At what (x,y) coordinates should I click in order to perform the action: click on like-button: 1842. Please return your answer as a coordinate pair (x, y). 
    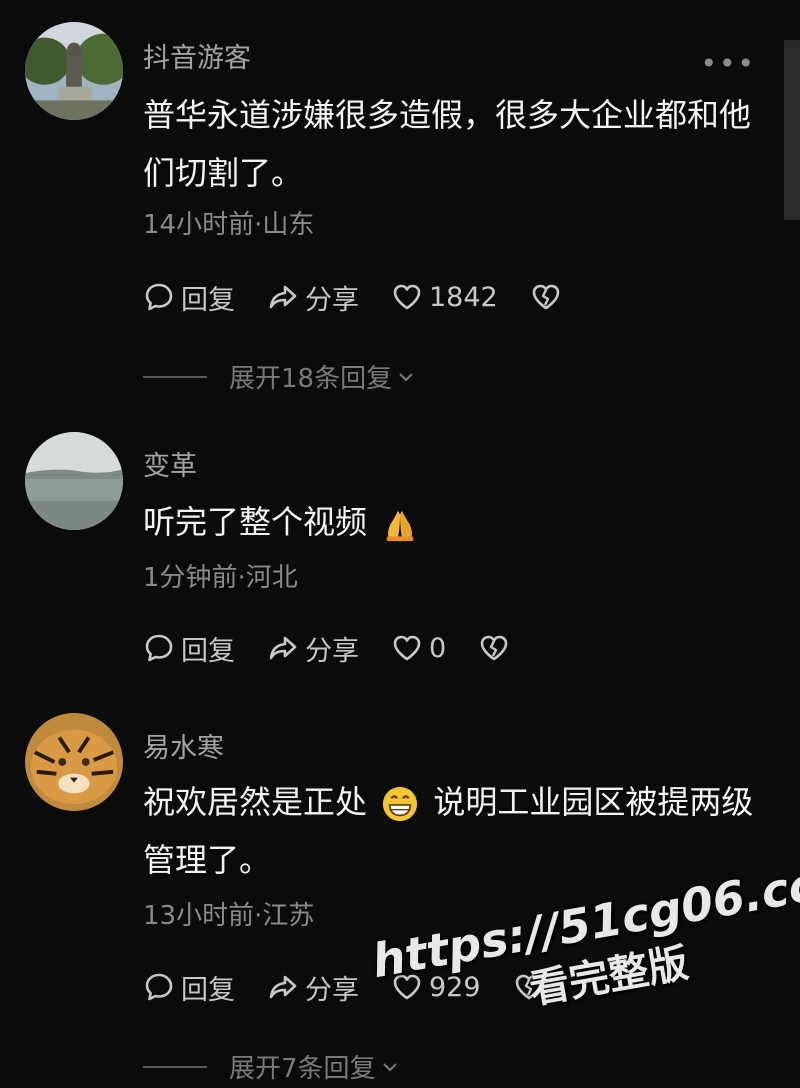
    Looking at the image, I should click on (444, 297).